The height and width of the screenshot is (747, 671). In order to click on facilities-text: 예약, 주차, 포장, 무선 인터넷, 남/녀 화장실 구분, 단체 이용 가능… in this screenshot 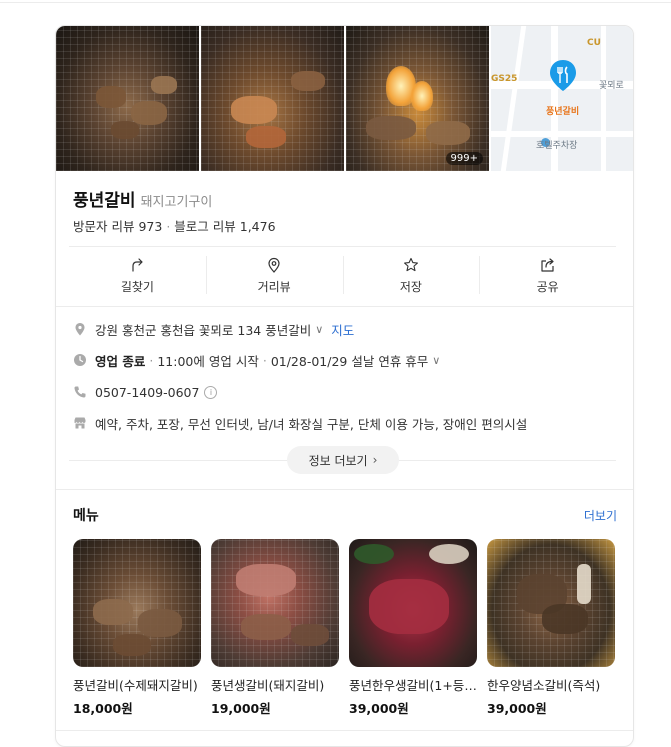, I will do `click(311, 424)`.